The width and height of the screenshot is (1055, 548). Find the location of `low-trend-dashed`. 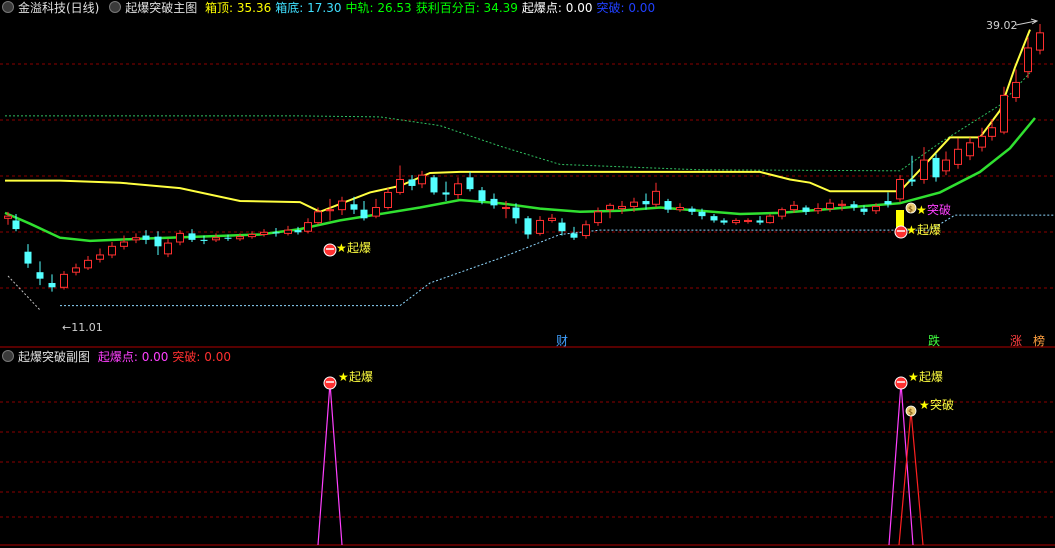

low-trend-dashed is located at coordinates (24, 293).